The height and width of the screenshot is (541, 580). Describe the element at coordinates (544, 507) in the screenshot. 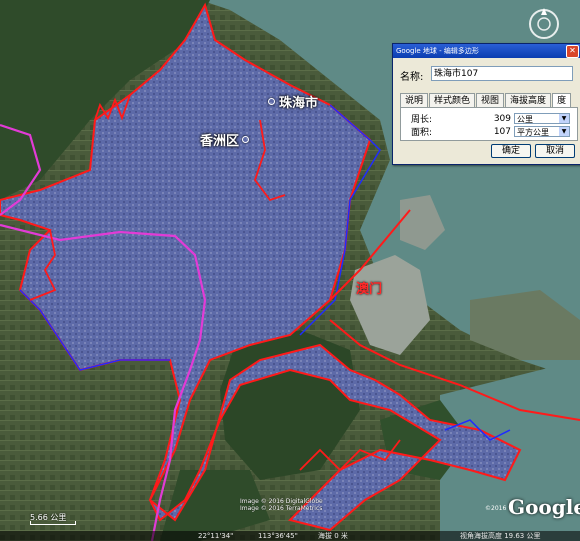

I see `google-logo: Google` at that location.